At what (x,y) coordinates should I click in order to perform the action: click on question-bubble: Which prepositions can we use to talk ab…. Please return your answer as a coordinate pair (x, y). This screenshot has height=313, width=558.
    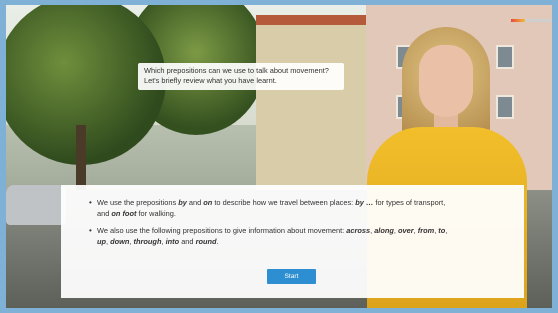
    Looking at the image, I should click on (241, 76).